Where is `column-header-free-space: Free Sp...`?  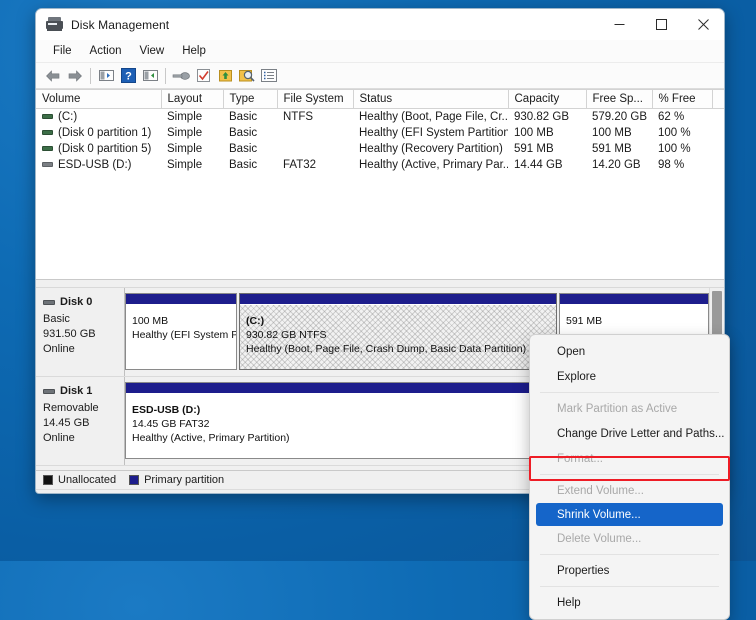 column-header-free-space: Free Sp... is located at coordinates (619, 99).